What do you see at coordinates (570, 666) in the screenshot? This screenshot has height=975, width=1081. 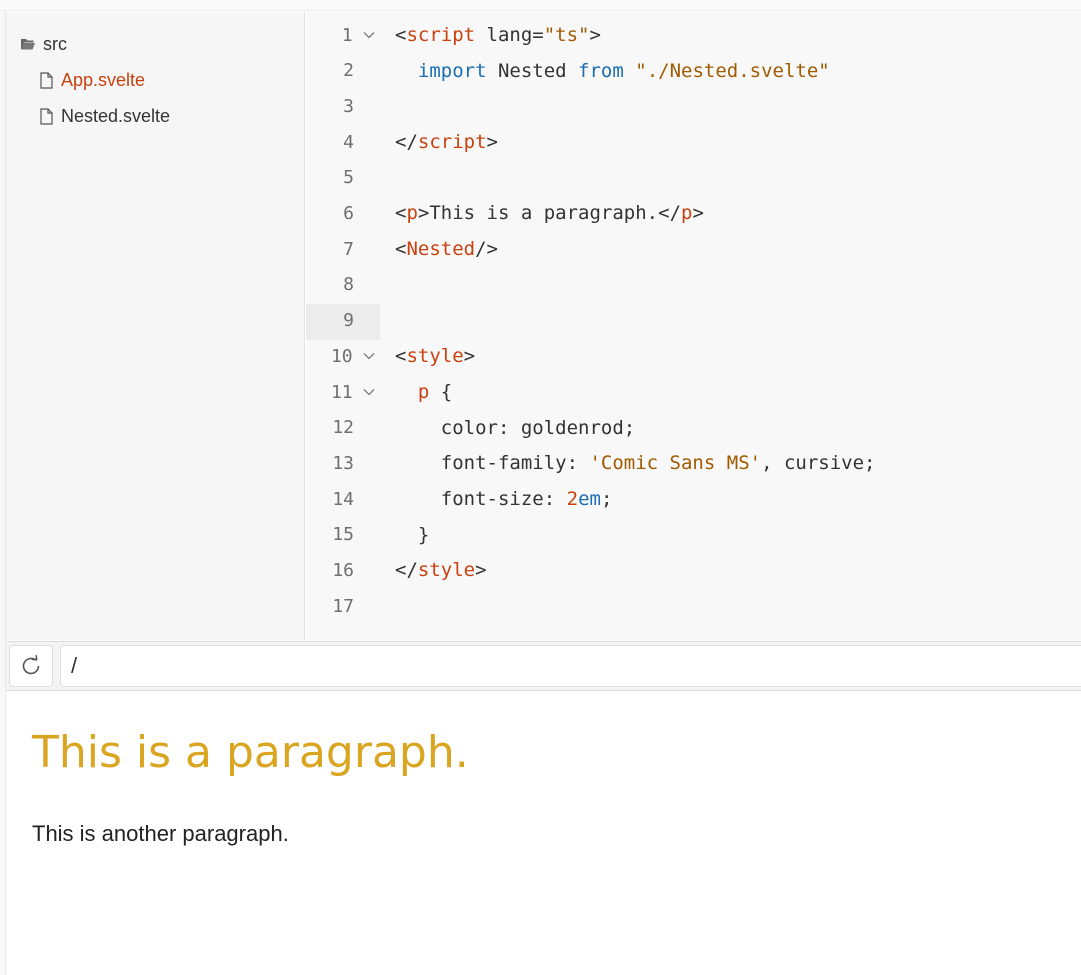 I see `url-input: /` at bounding box center [570, 666].